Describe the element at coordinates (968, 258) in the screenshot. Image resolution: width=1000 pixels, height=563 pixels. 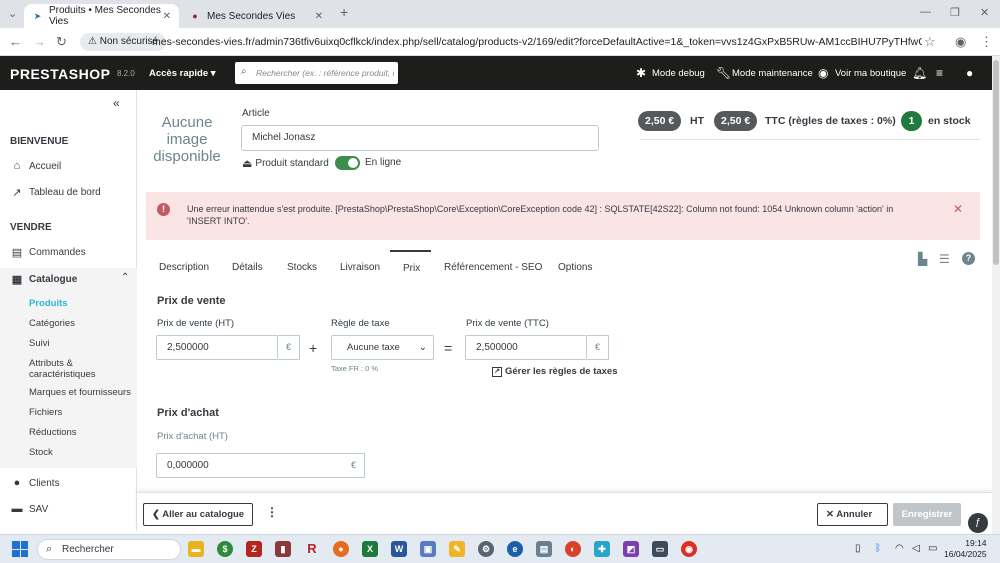
I see `help-icon: ?` at that location.